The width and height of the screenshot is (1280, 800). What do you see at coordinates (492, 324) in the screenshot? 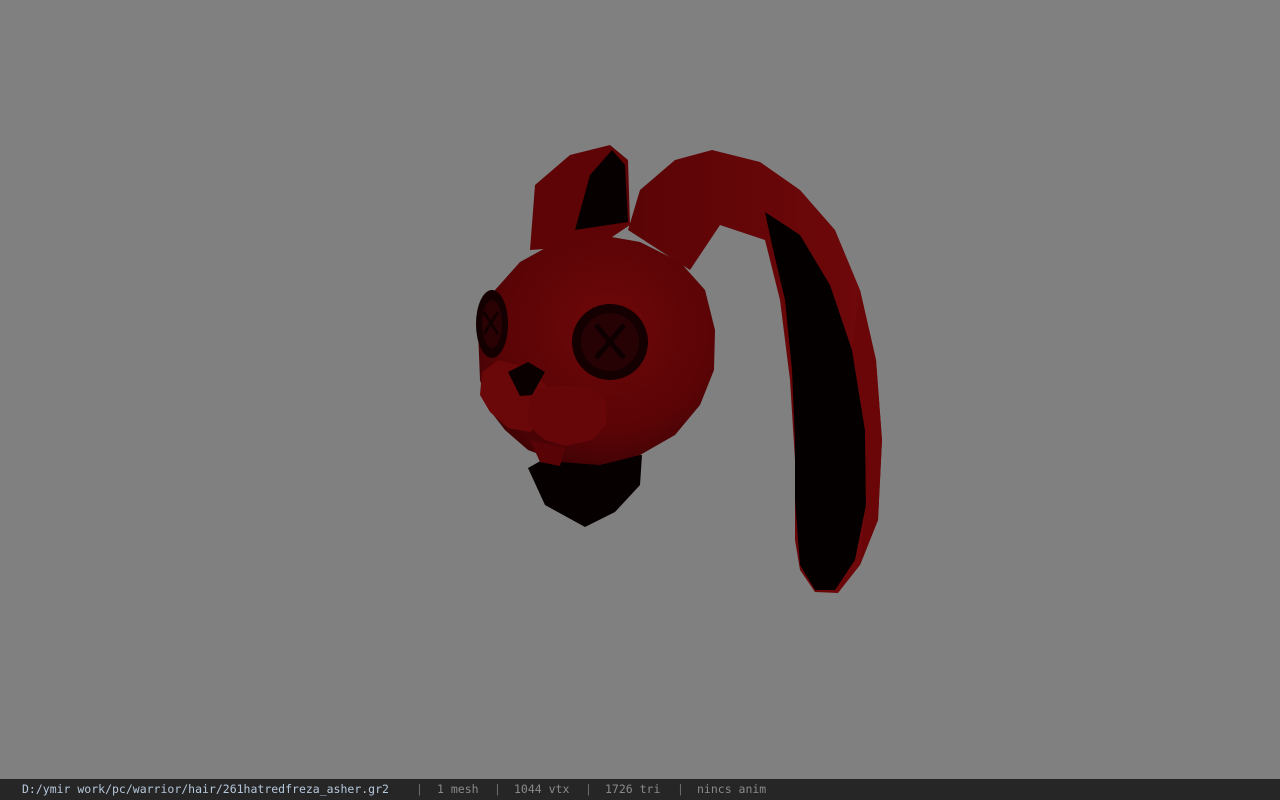
I see `left-eye-button` at bounding box center [492, 324].